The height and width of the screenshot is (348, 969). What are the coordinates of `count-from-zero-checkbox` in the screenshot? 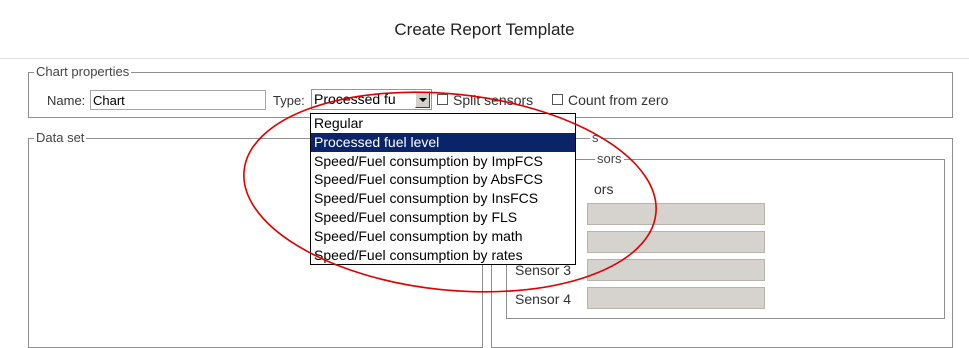 It's located at (557, 99).